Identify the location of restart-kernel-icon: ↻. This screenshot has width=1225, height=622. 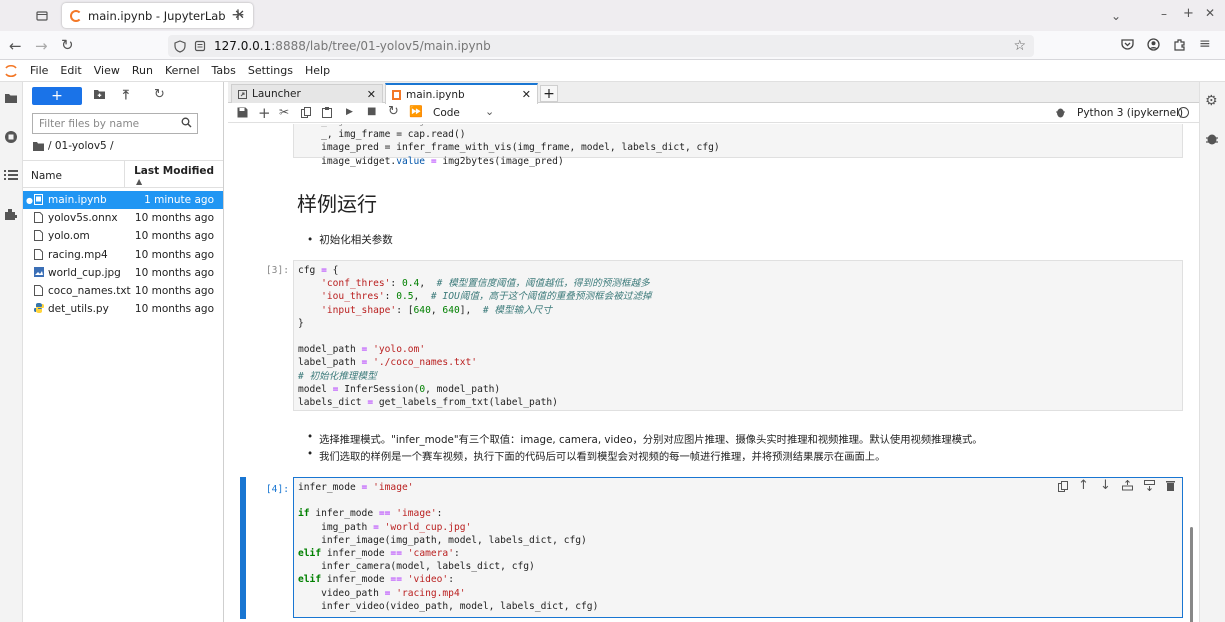
(393, 111).